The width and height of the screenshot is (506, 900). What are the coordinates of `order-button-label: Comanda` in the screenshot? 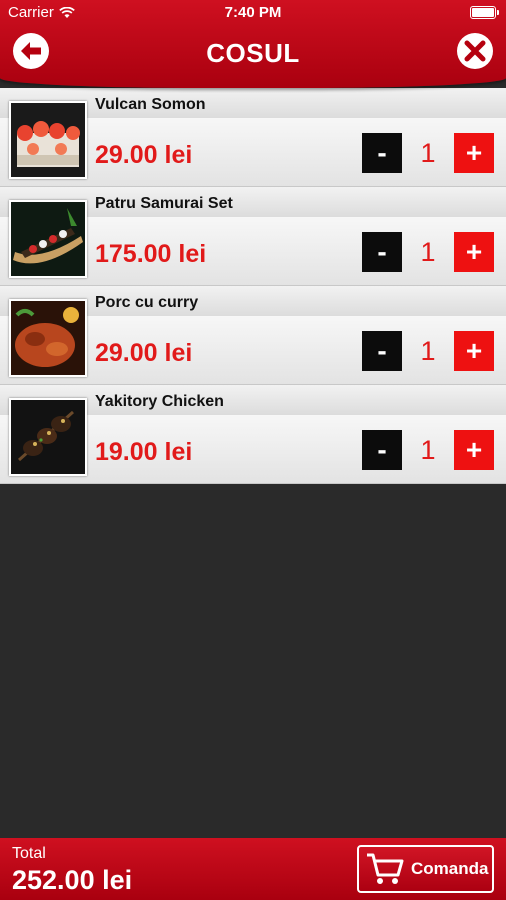 It's located at (450, 868).